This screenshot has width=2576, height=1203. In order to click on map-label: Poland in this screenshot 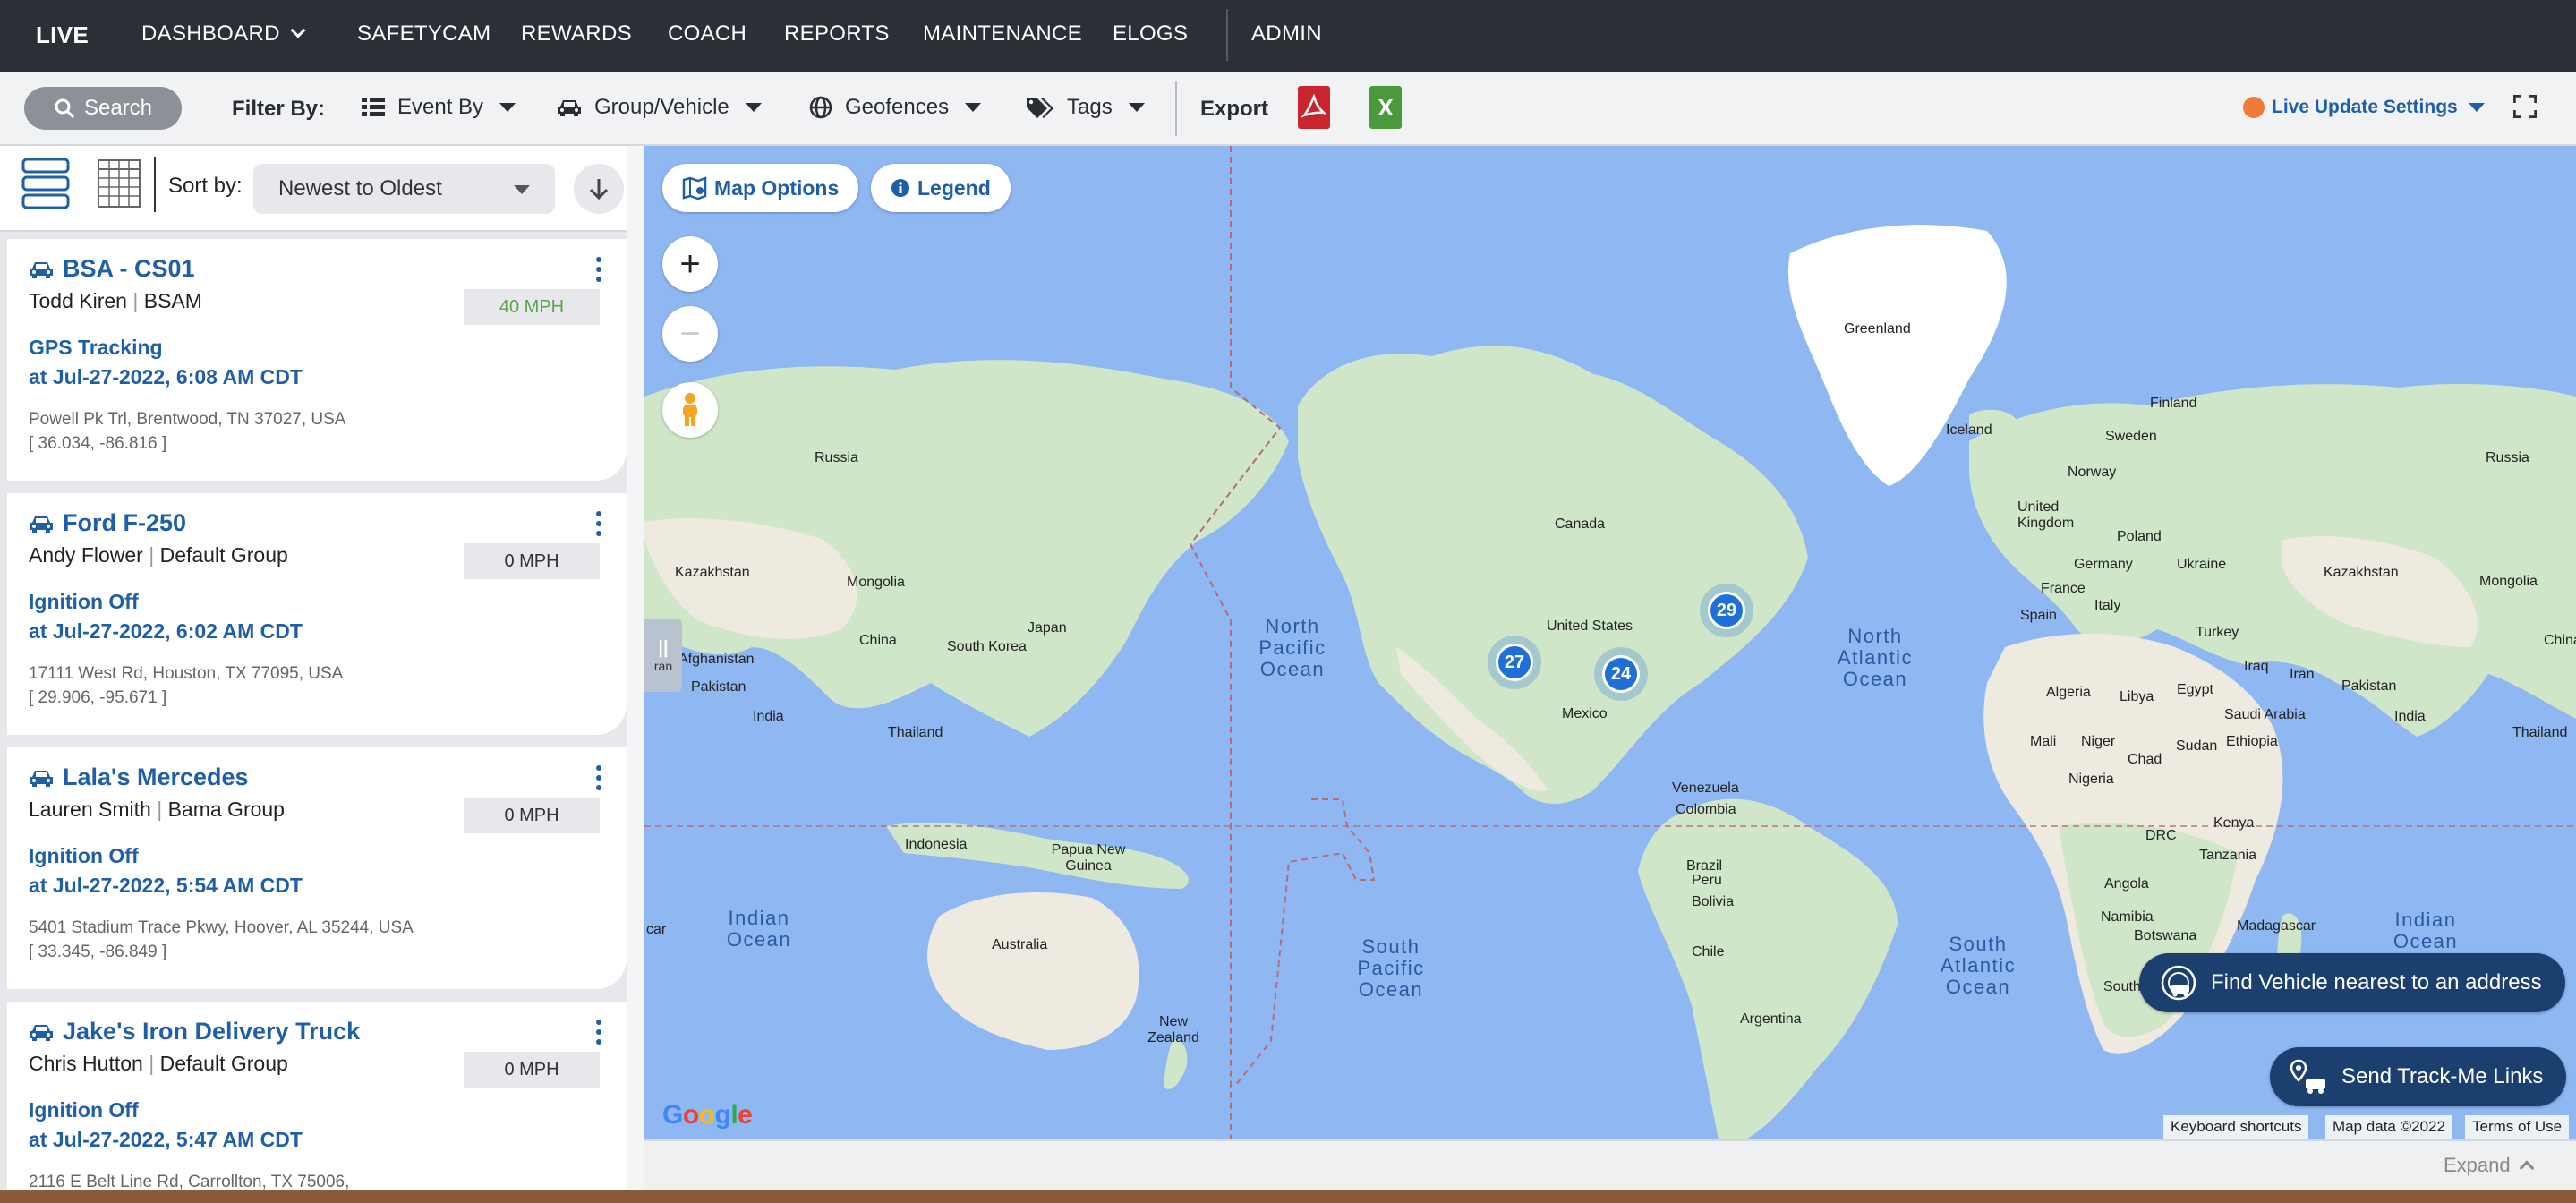, I will do `click(2139, 536)`.